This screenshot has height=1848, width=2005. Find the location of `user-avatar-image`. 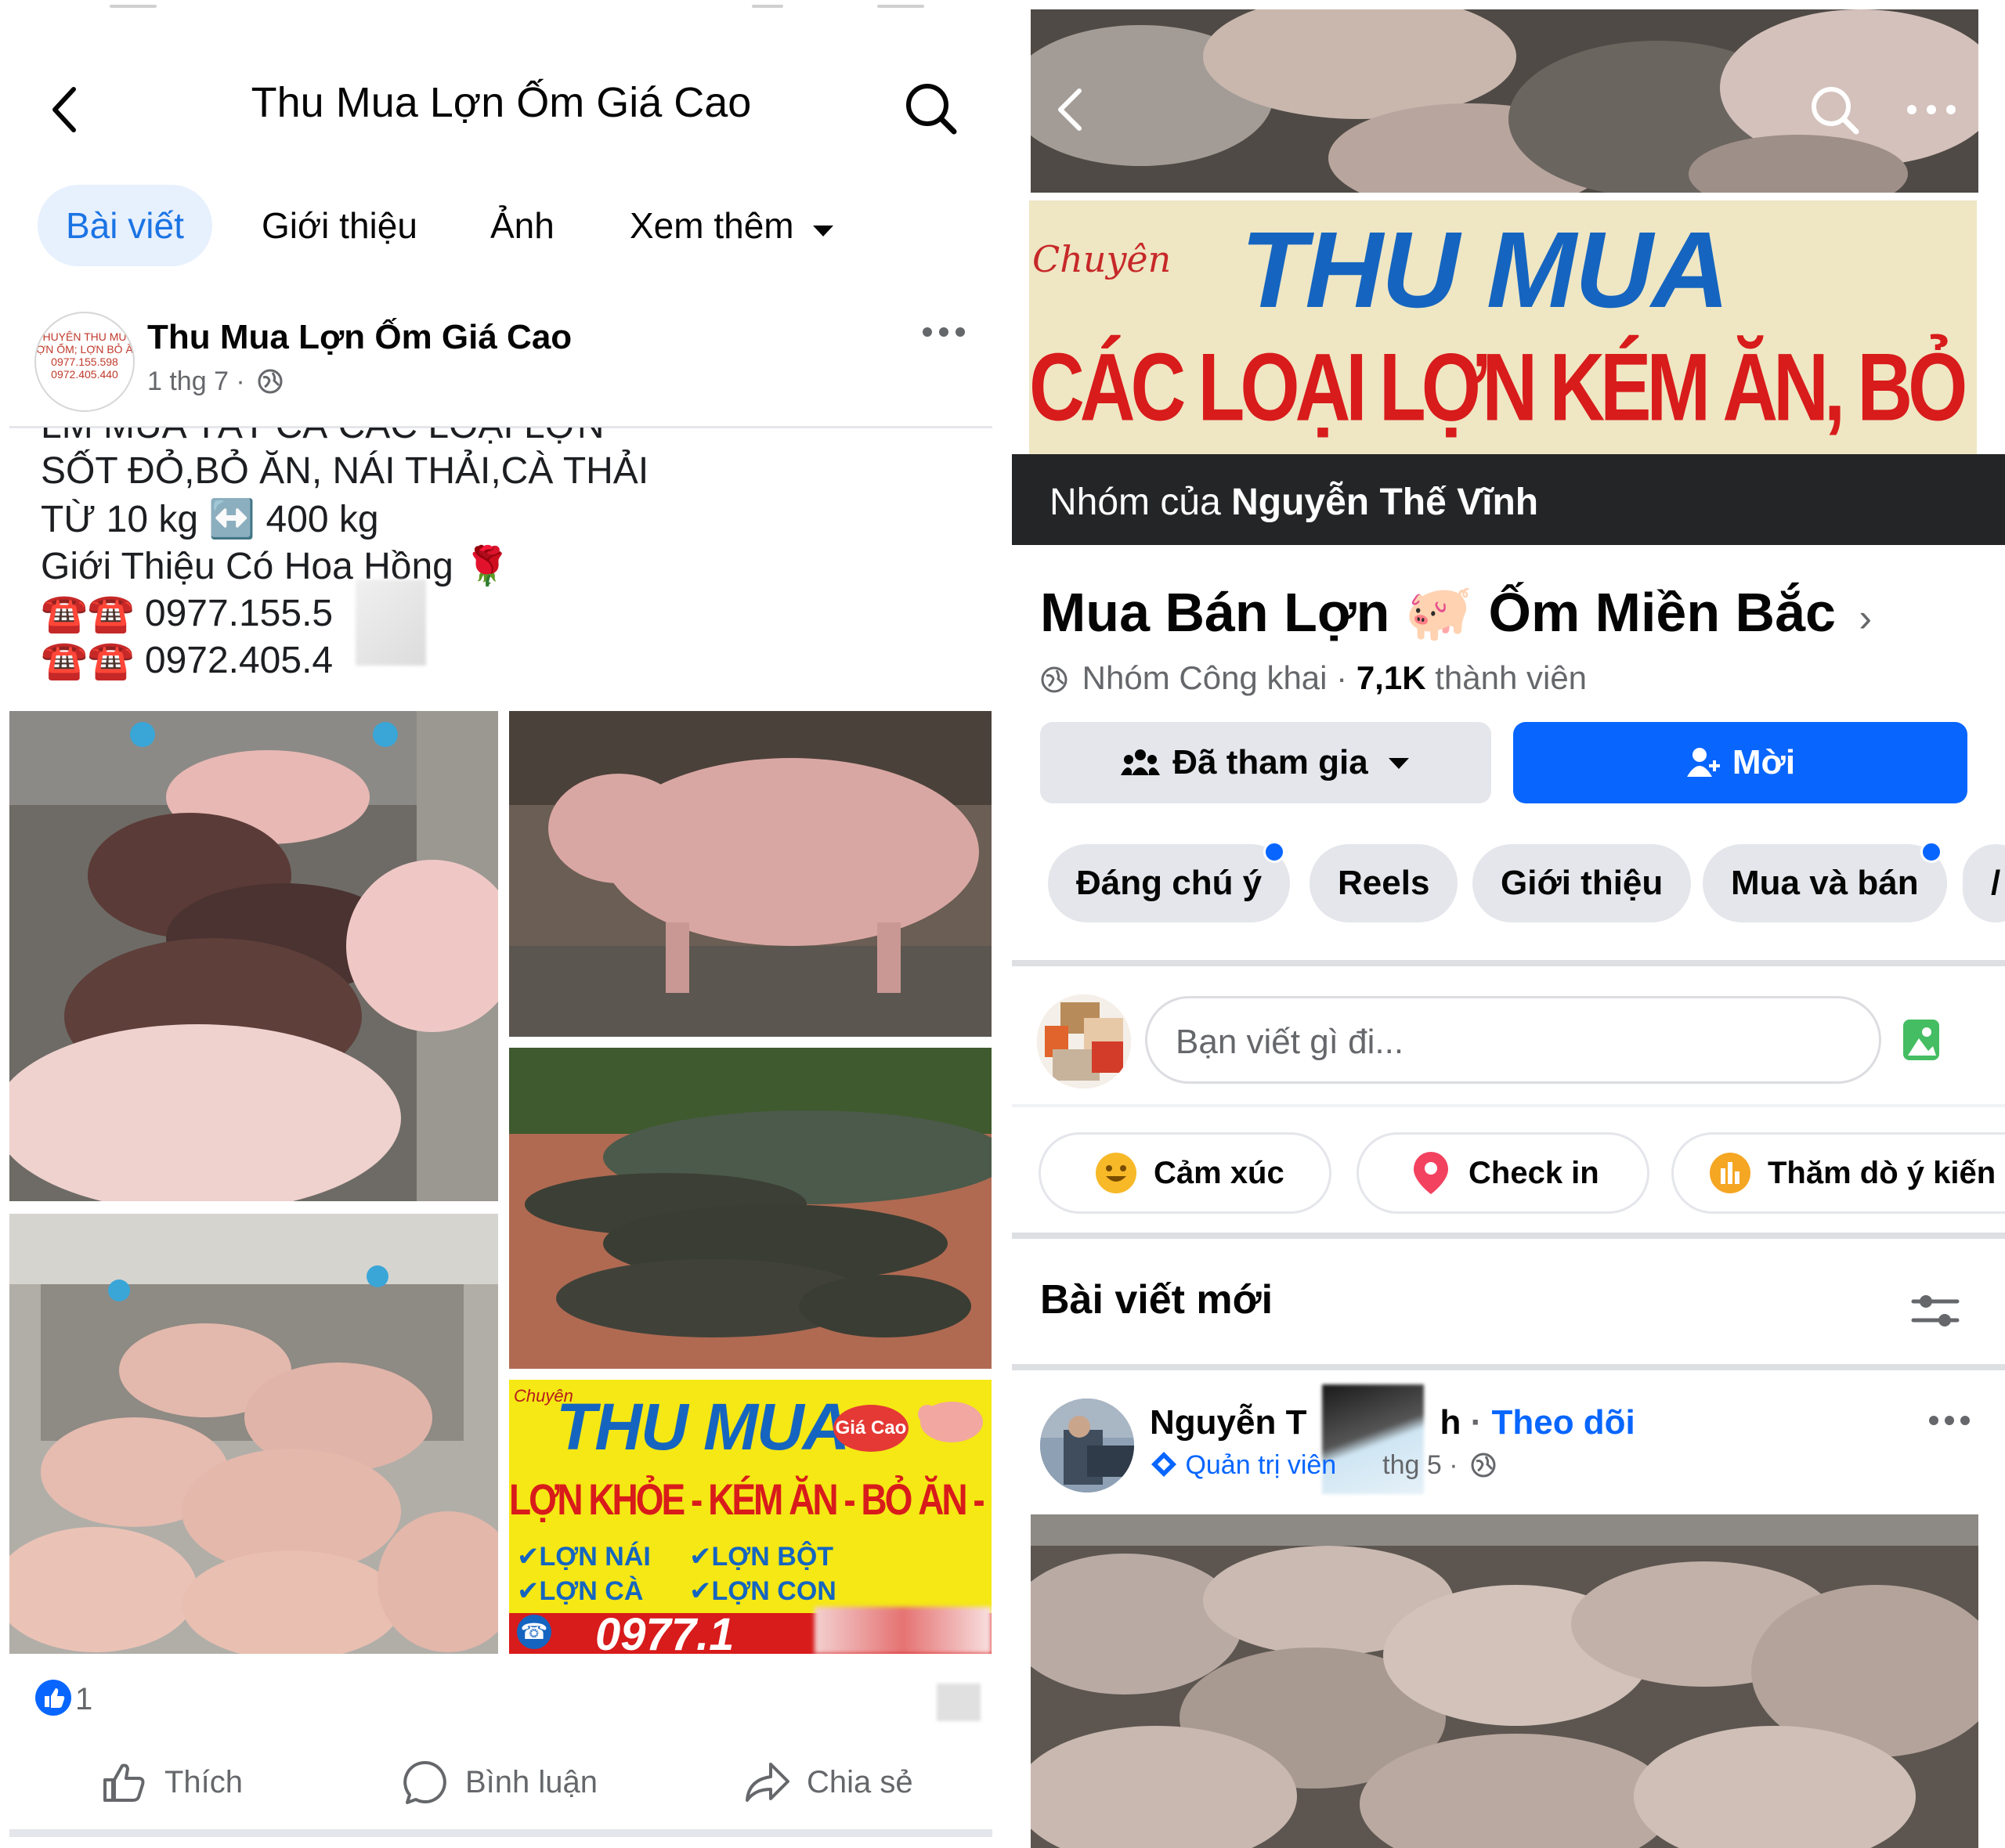

user-avatar-image is located at coordinates (1084, 1041).